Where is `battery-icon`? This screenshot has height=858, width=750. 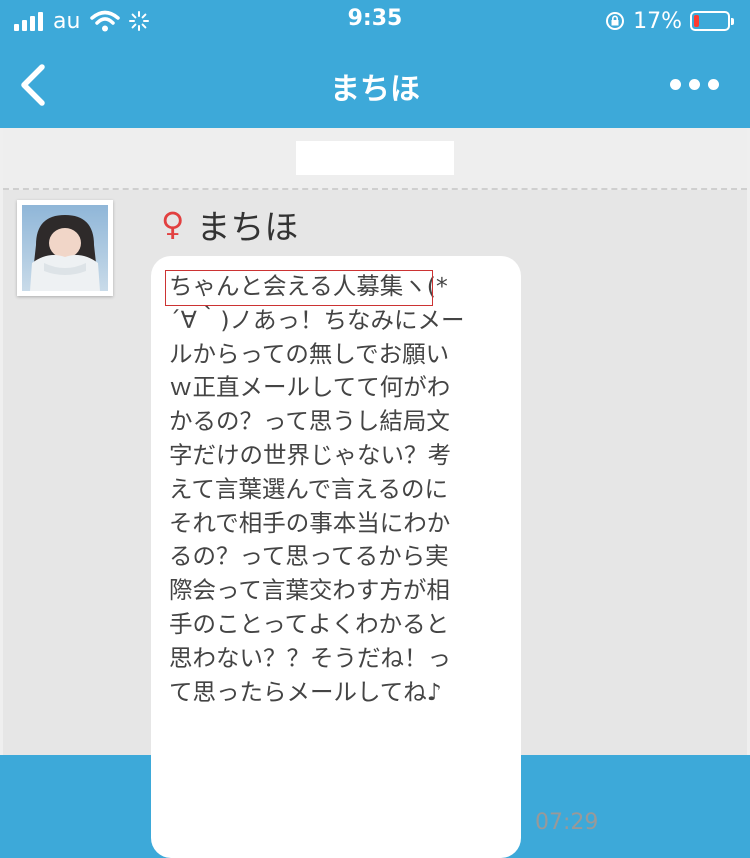
battery-icon is located at coordinates (712, 21).